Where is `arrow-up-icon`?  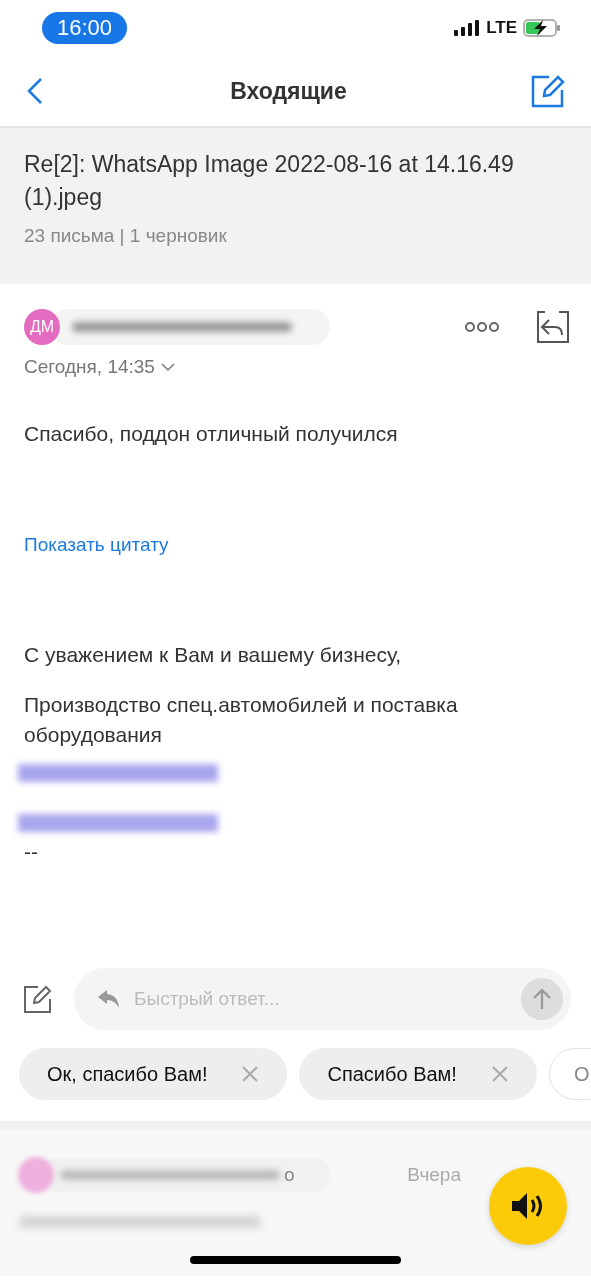 arrow-up-icon is located at coordinates (542, 999).